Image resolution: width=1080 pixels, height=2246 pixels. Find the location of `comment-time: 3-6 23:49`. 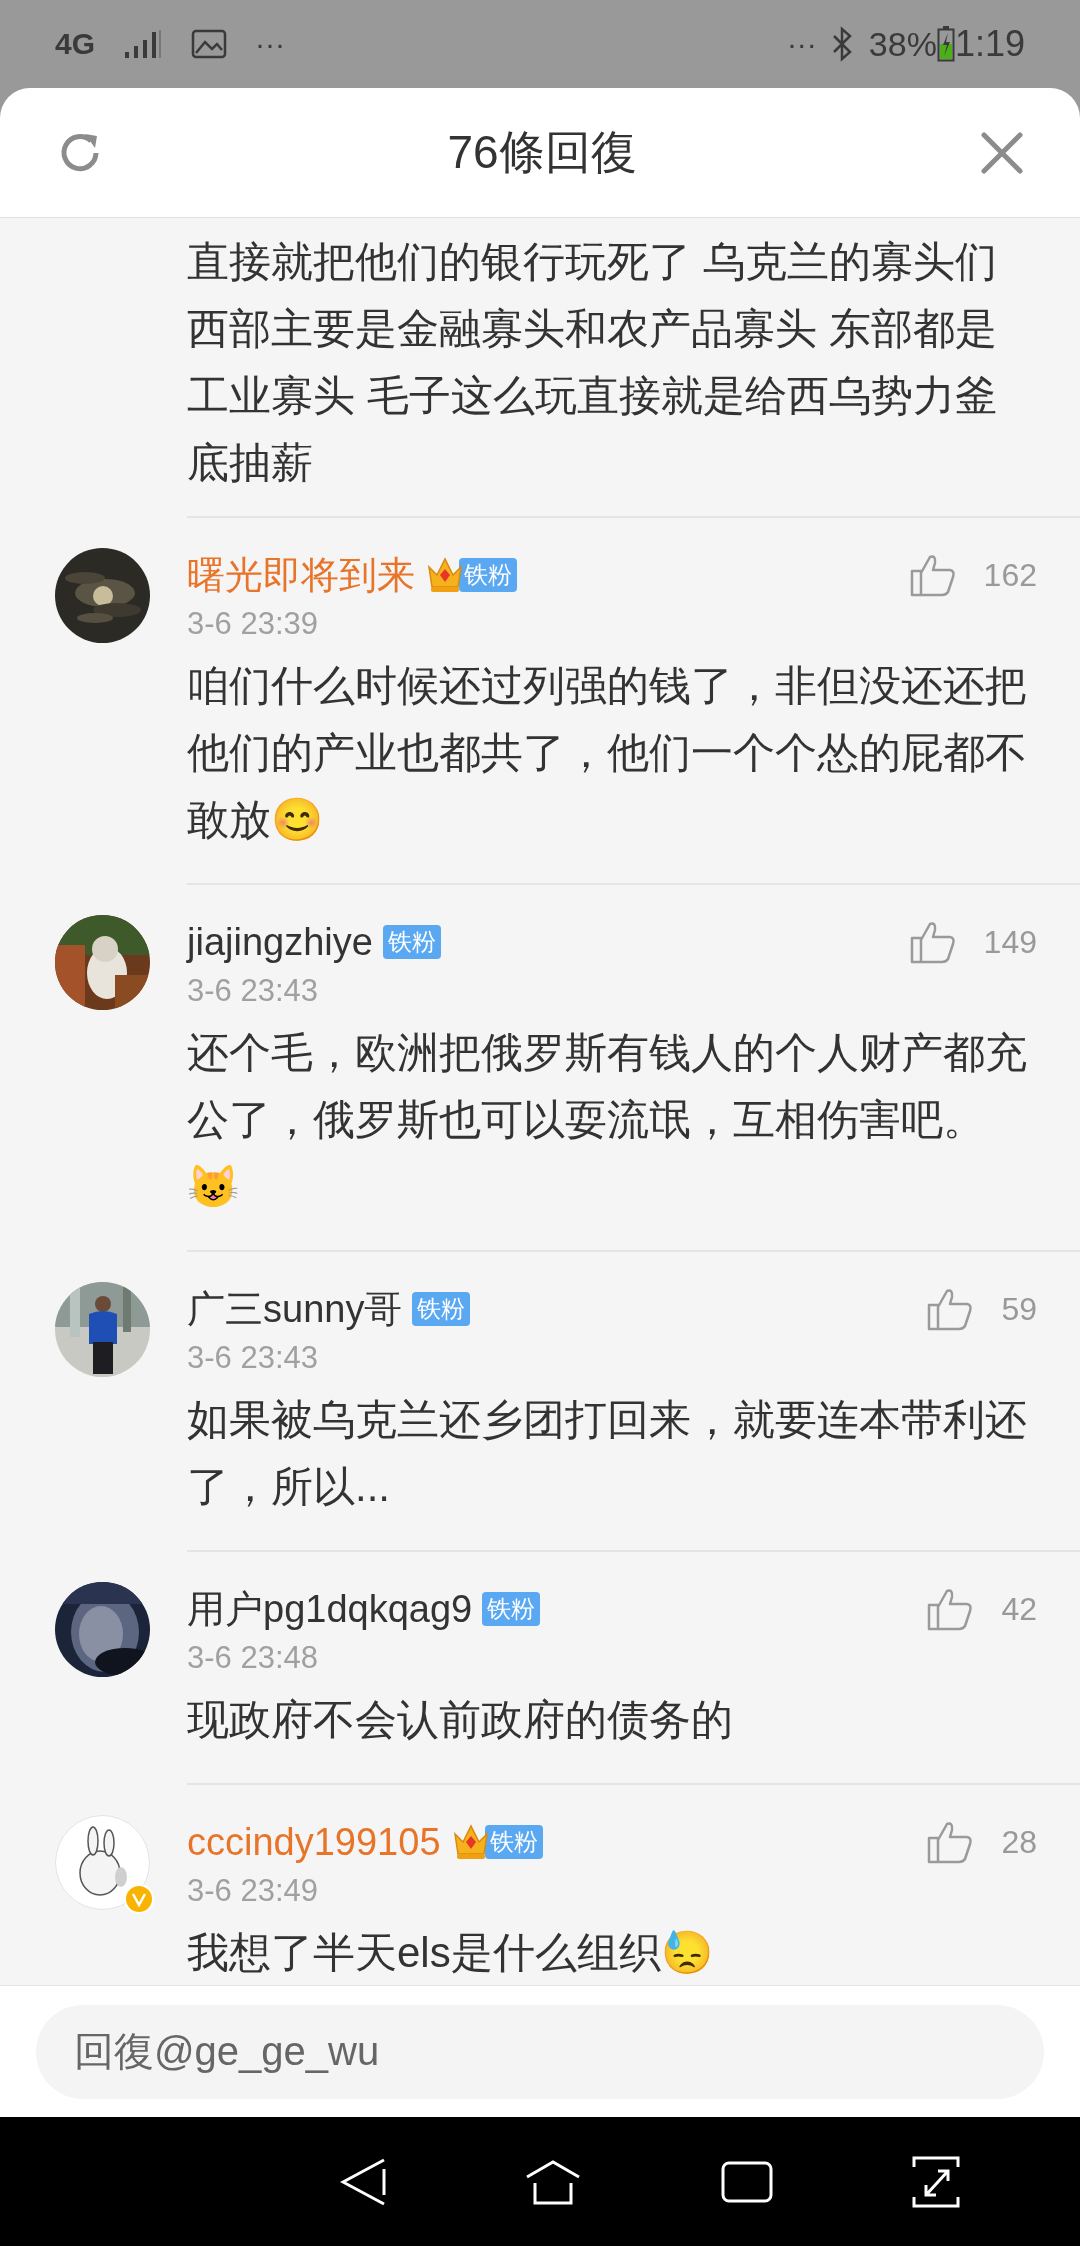

comment-time: 3-6 23:49 is located at coordinates (253, 1891).